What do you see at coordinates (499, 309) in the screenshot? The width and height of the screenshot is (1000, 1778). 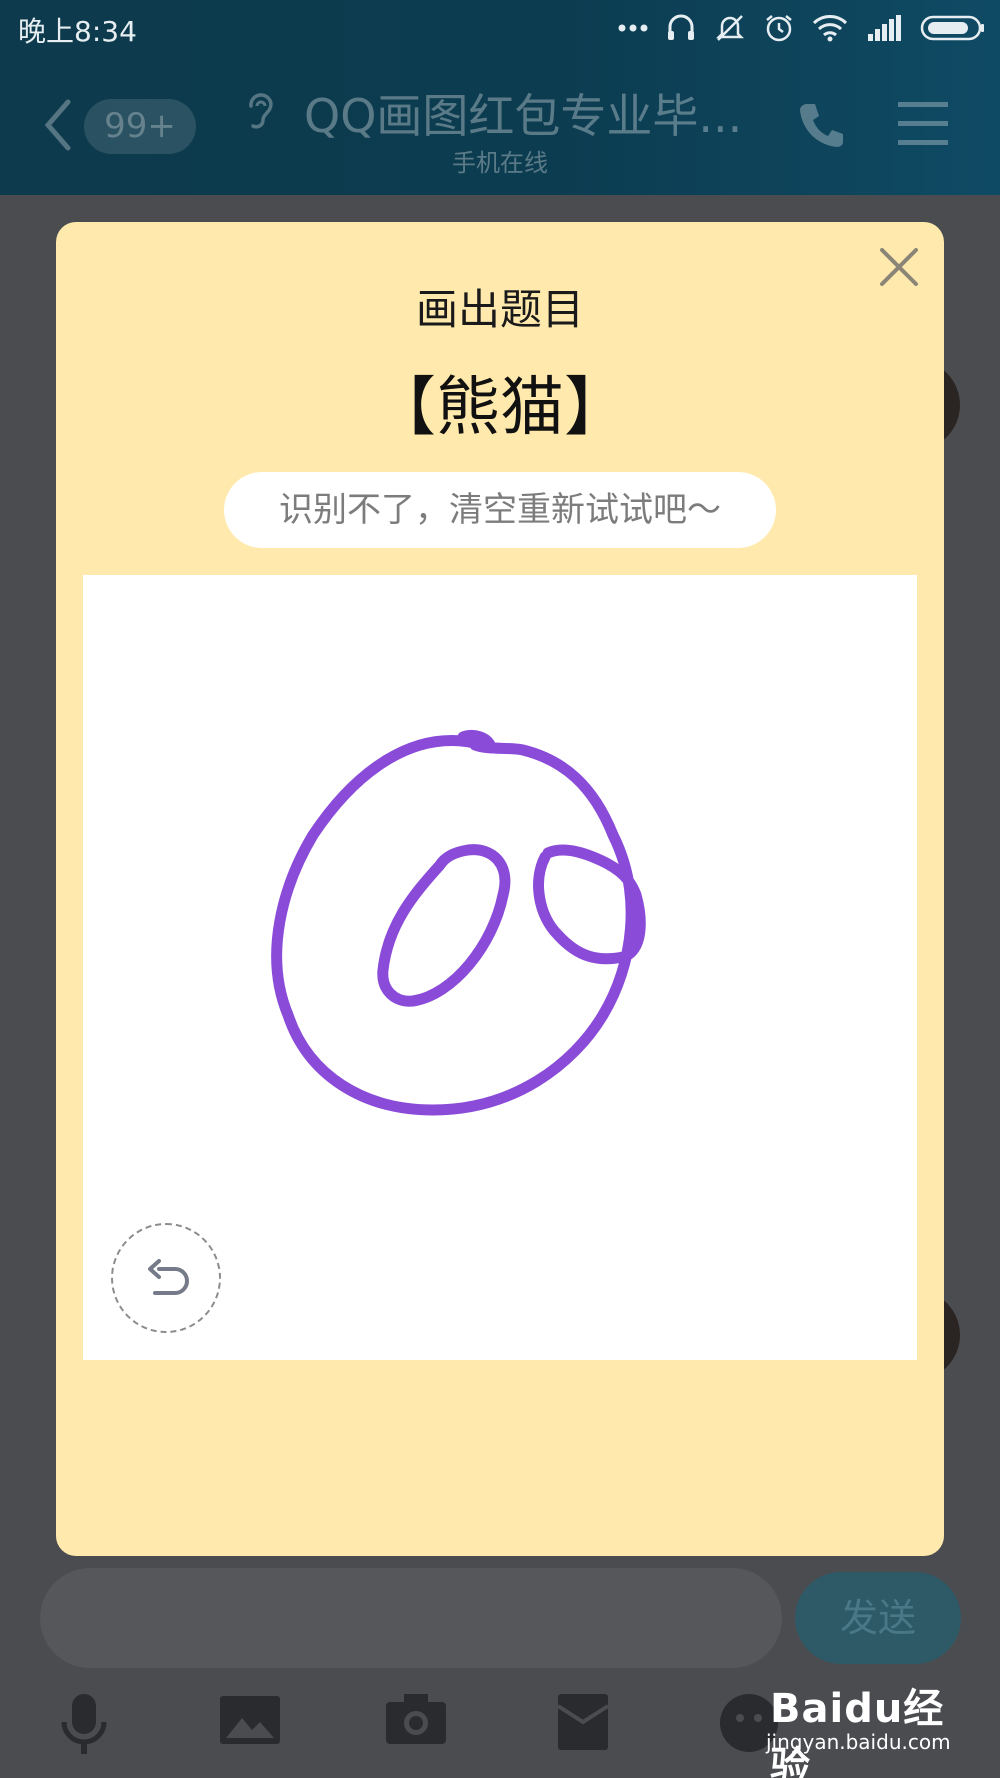 I see `prompt-title: 画出题目` at bounding box center [499, 309].